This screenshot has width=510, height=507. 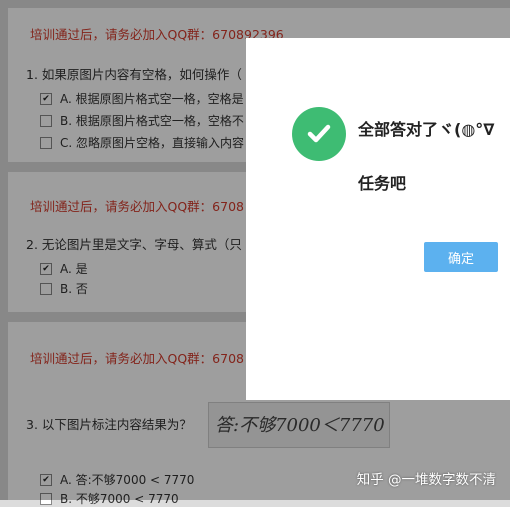 I want to click on check-circle-icon, so click(x=319, y=134).